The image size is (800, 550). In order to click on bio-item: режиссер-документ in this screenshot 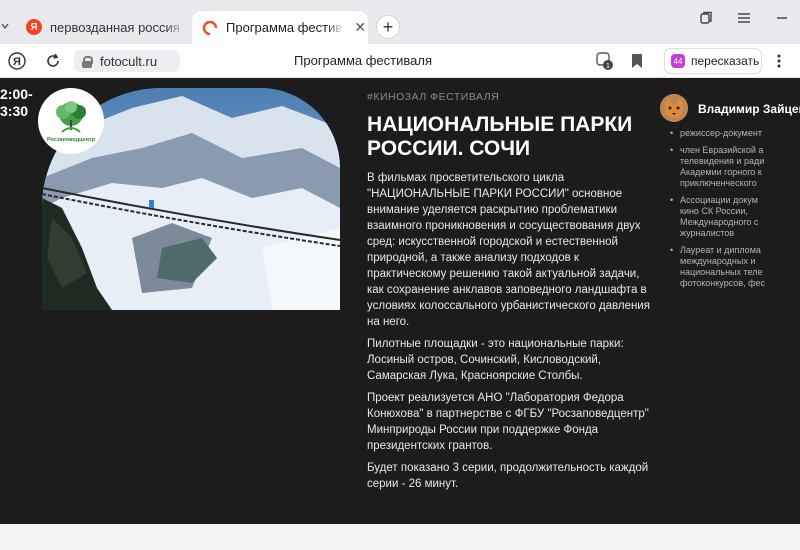, I will do `click(735, 133)`.